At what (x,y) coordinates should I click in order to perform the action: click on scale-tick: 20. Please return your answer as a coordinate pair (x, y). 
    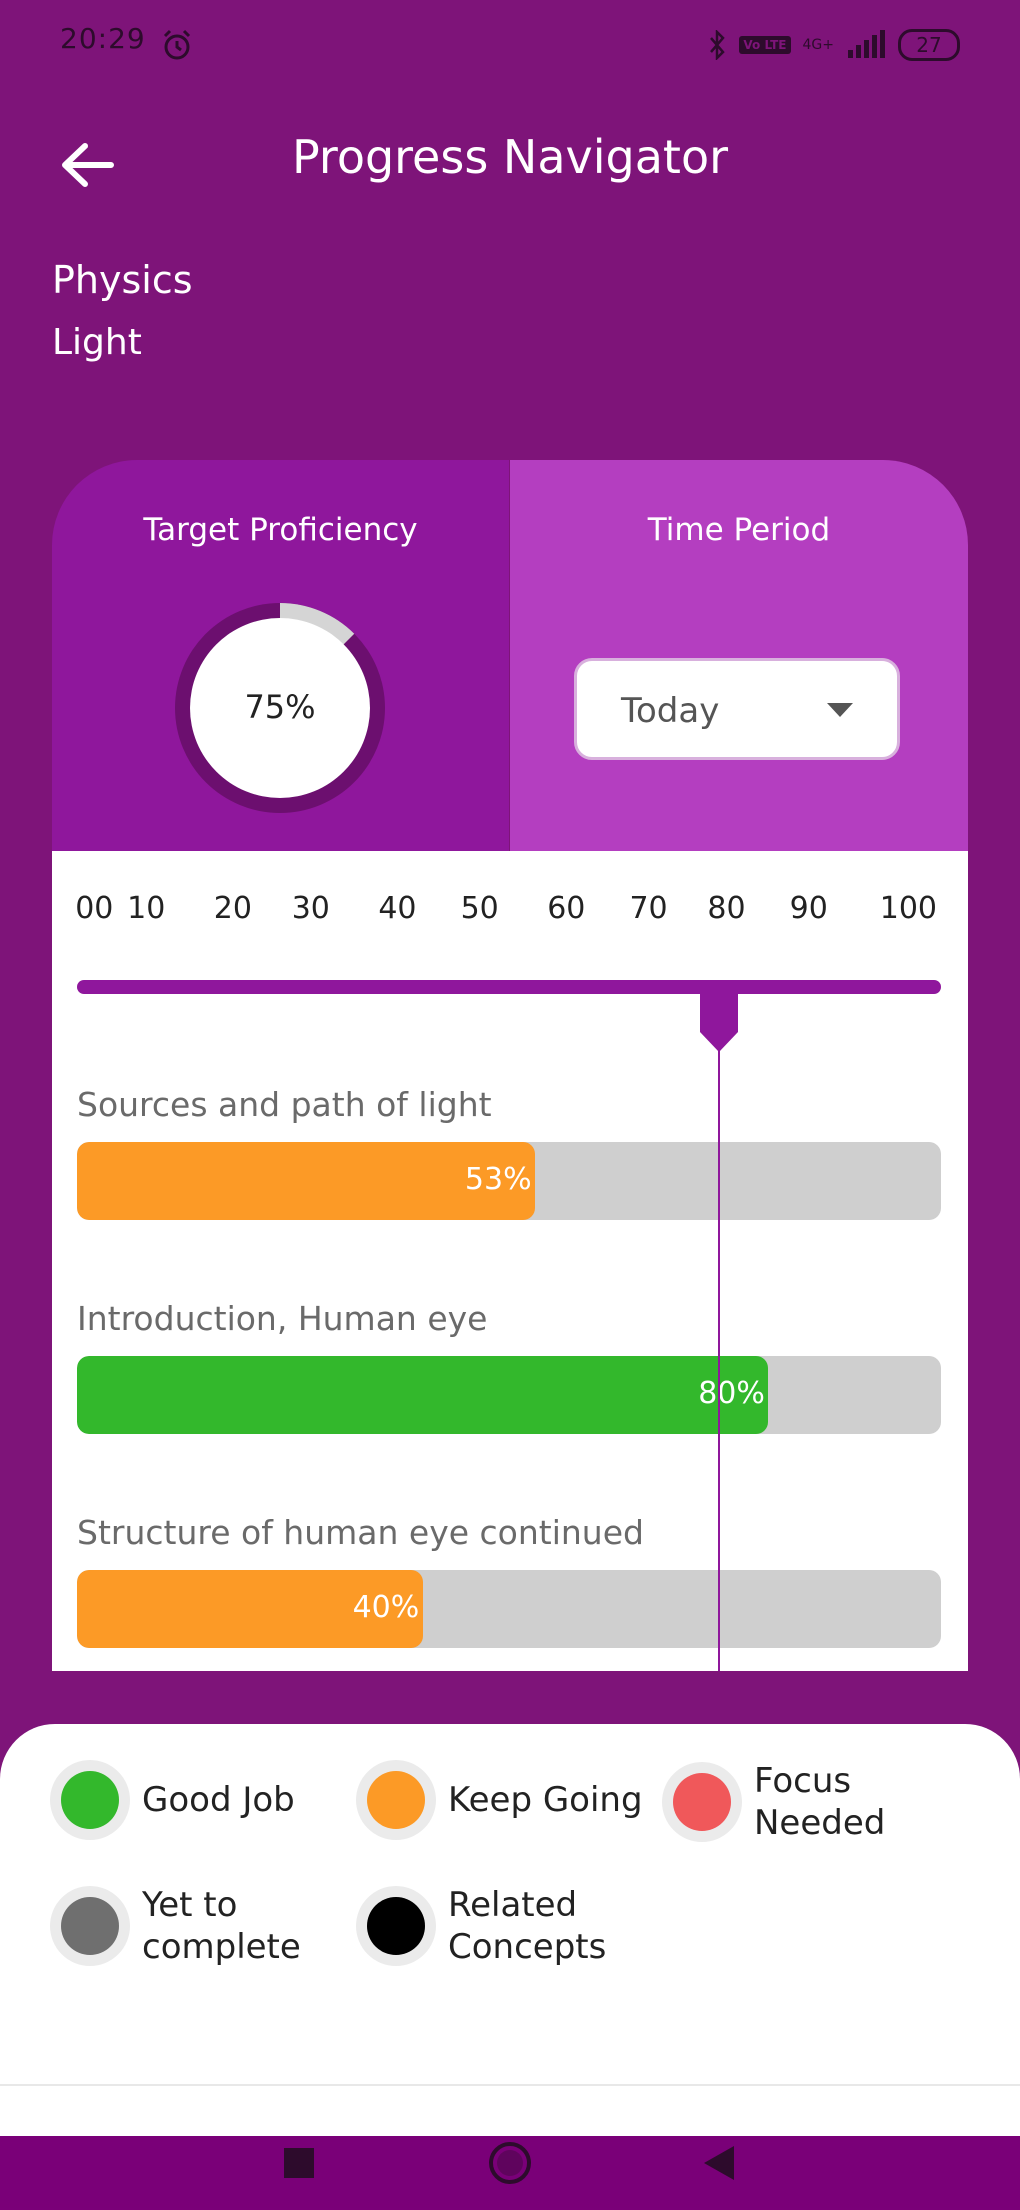
    Looking at the image, I should click on (232, 908).